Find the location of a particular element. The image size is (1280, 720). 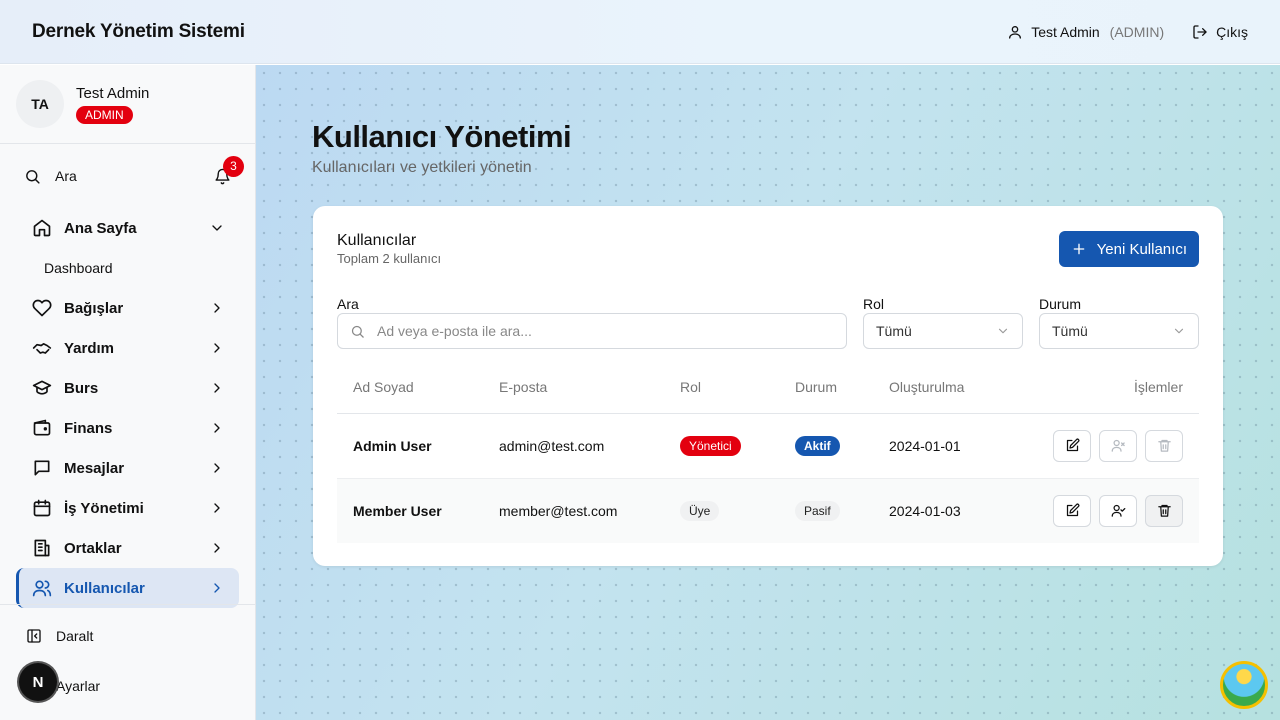

heart-icon is located at coordinates (42, 308).